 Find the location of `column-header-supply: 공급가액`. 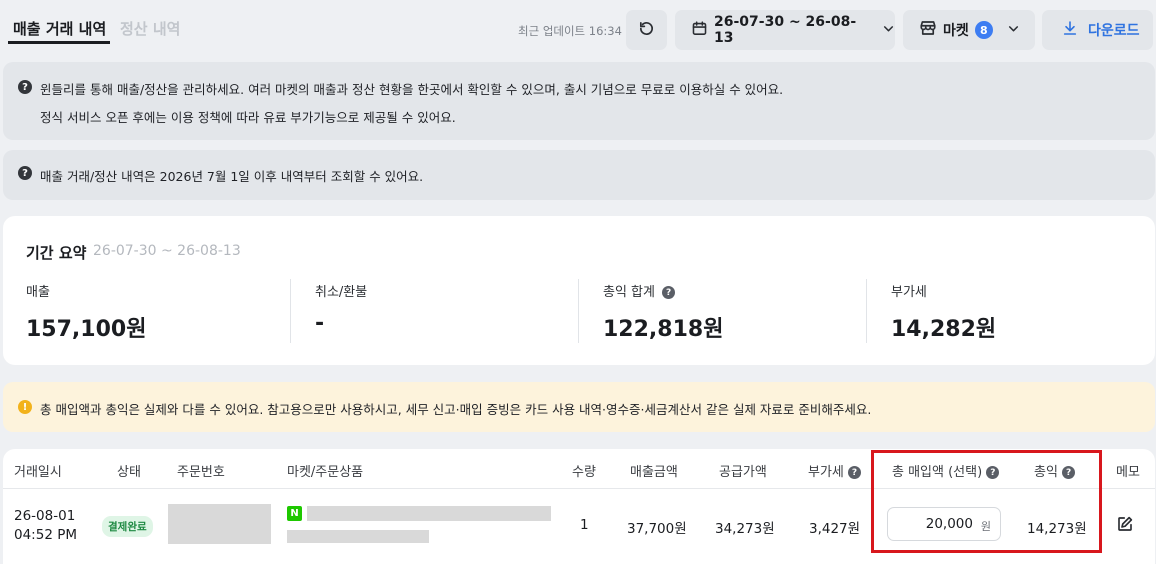

column-header-supply: 공급가액 is located at coordinates (743, 472).